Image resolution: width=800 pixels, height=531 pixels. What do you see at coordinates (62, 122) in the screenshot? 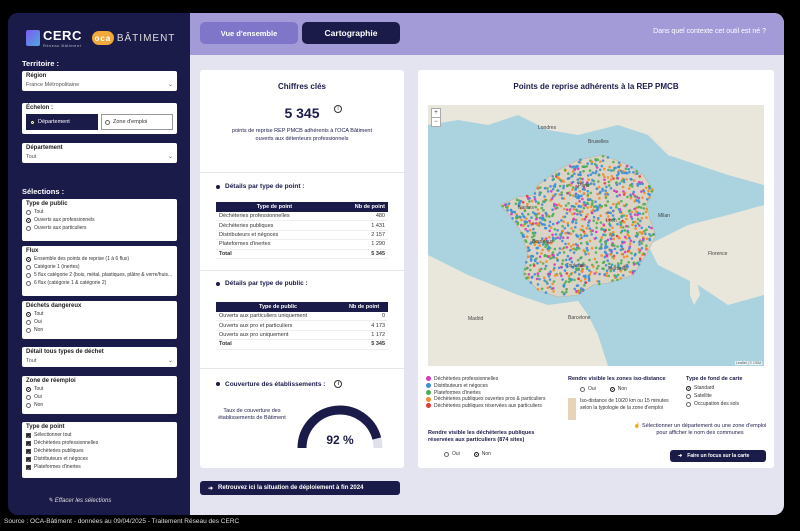
I see `echelon-departement-button: Département` at bounding box center [62, 122].